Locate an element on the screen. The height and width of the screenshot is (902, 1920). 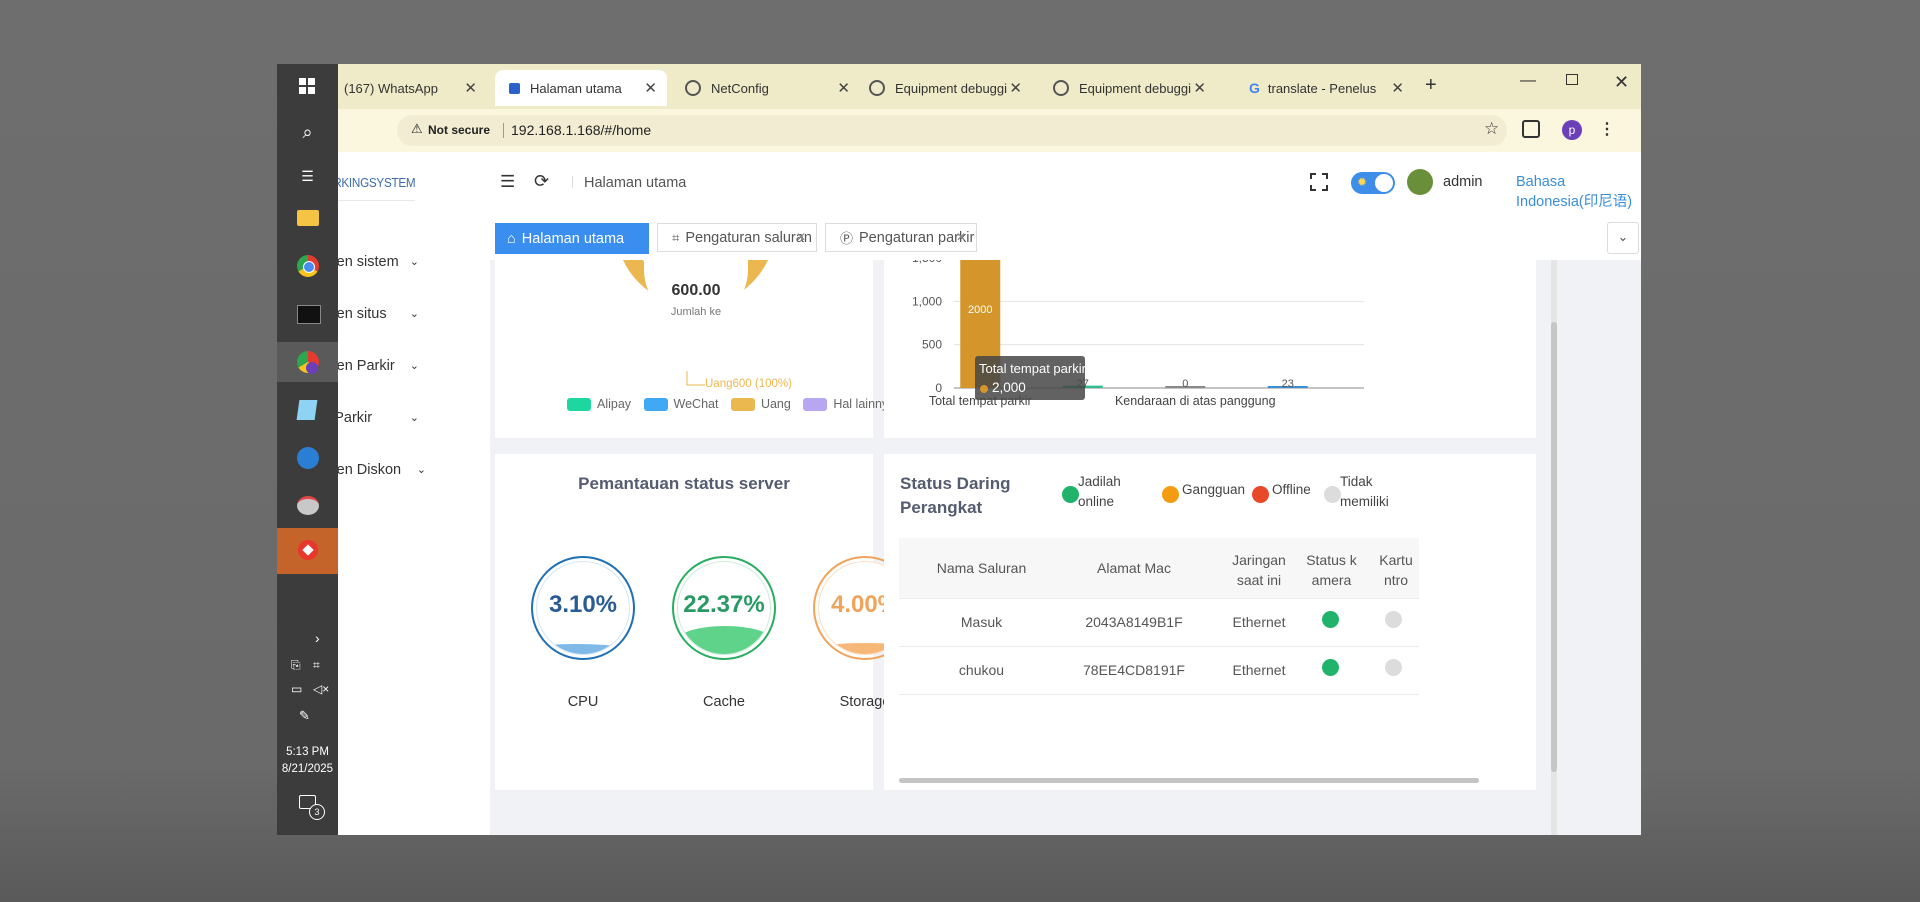
clock-time: 5:13 PM is located at coordinates (307, 752).